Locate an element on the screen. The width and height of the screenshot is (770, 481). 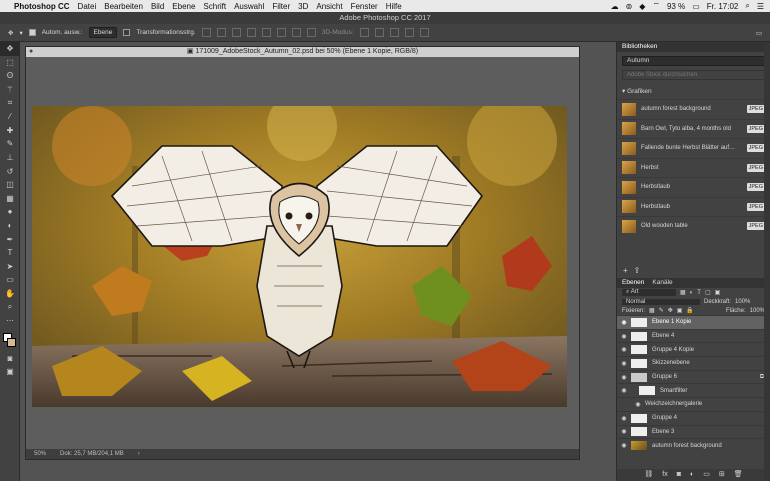
zoom-tool-icon: ⌕ is located at coordinates (10, 307).